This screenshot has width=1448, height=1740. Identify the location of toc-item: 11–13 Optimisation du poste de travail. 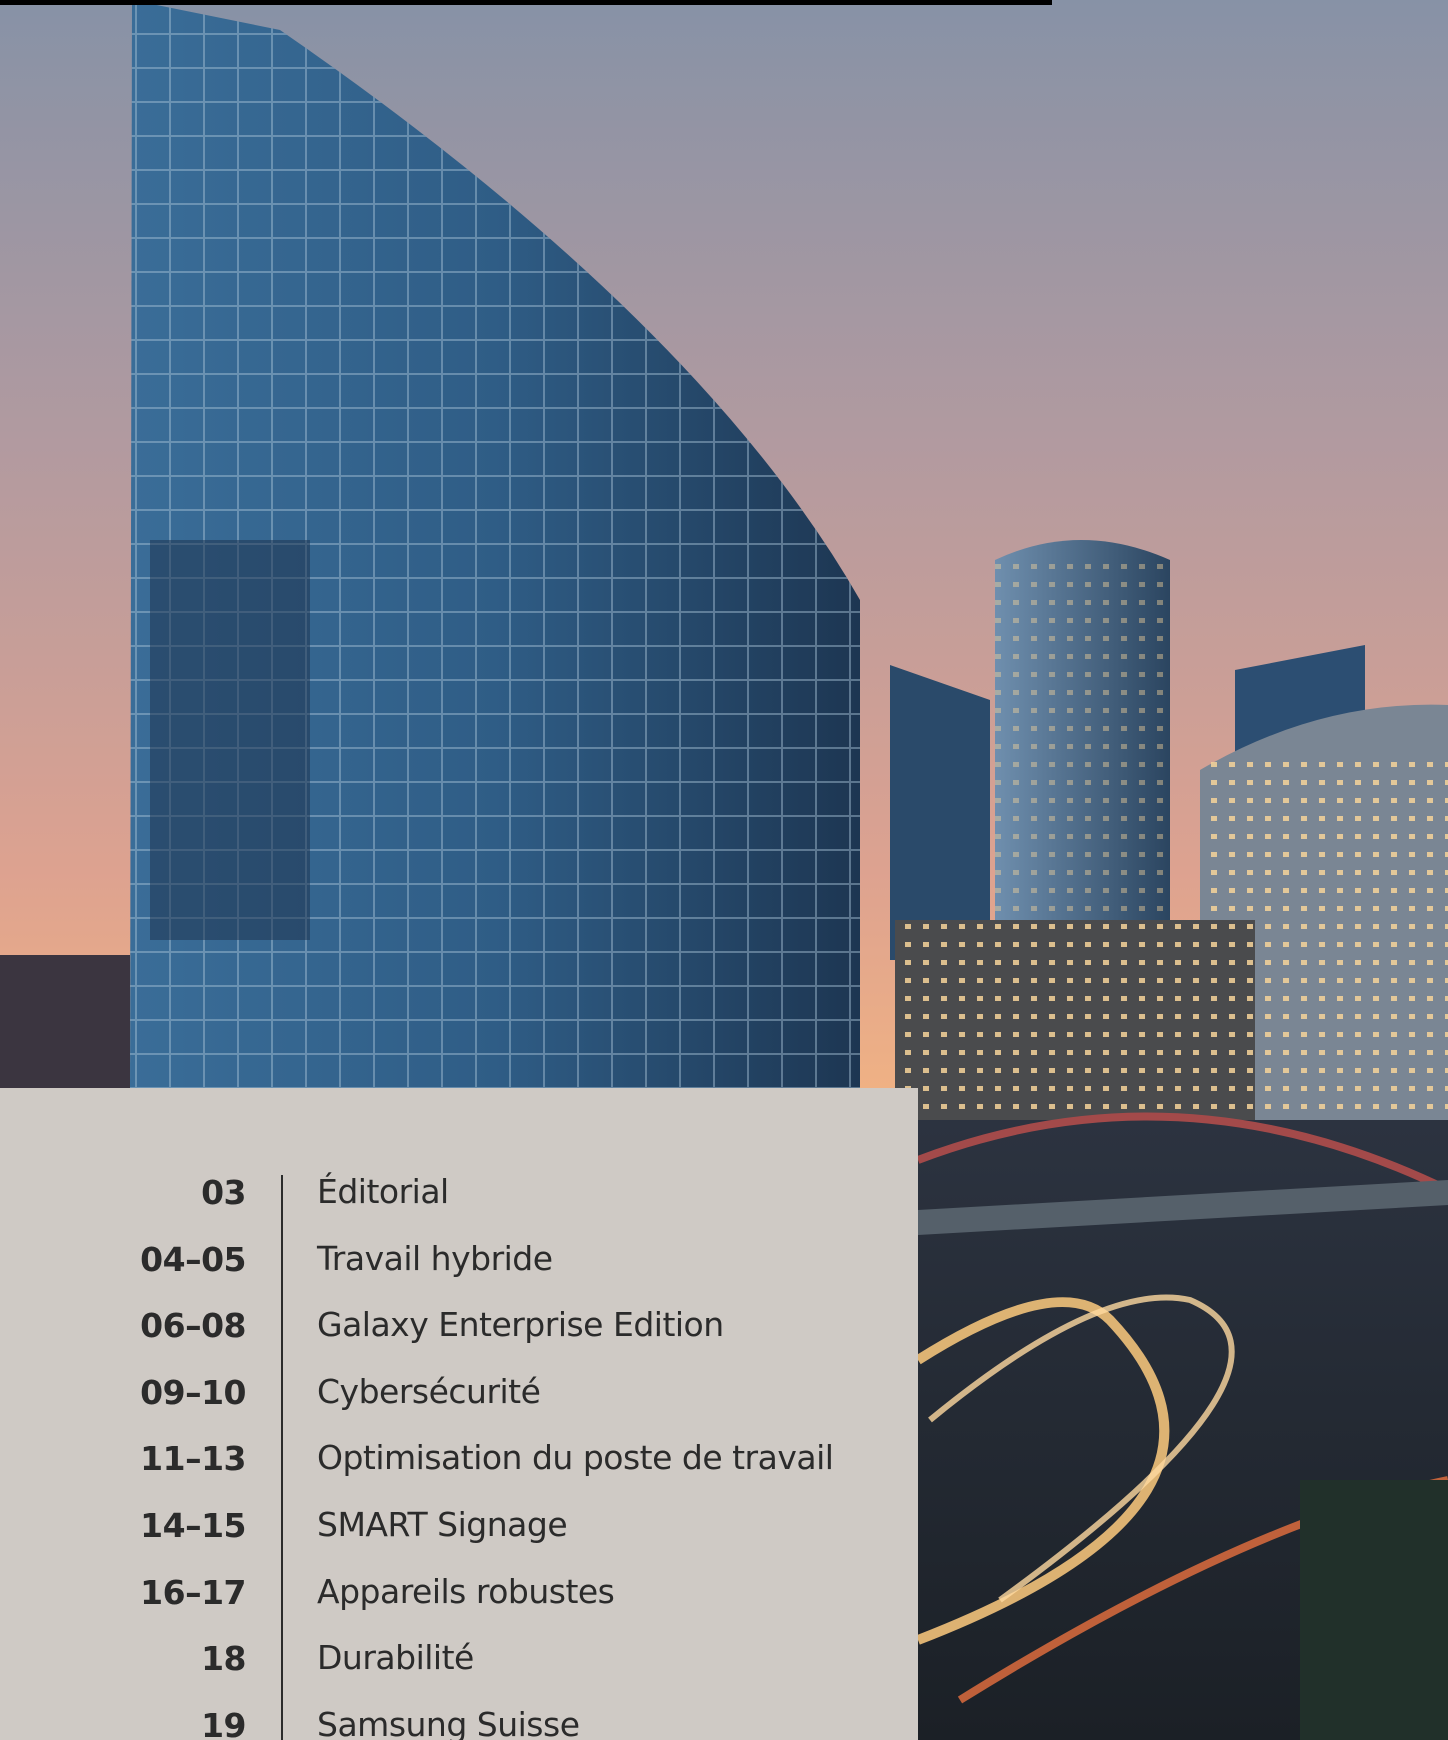
(459, 1462).